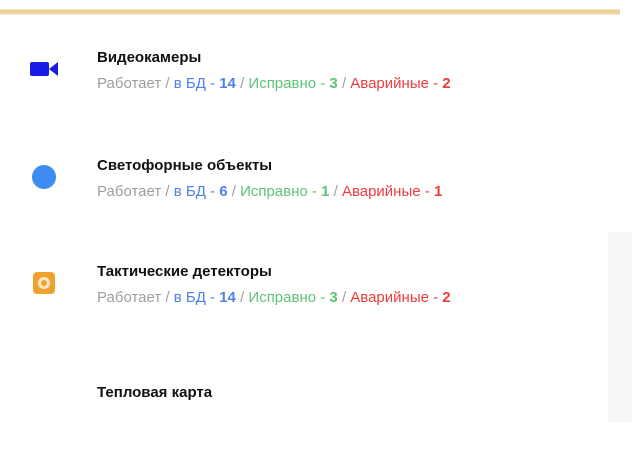 This screenshot has width=632, height=475. Describe the element at coordinates (300, 414) in the screenshot. I see `layer-item-heat-map: Тепловая карта` at that location.